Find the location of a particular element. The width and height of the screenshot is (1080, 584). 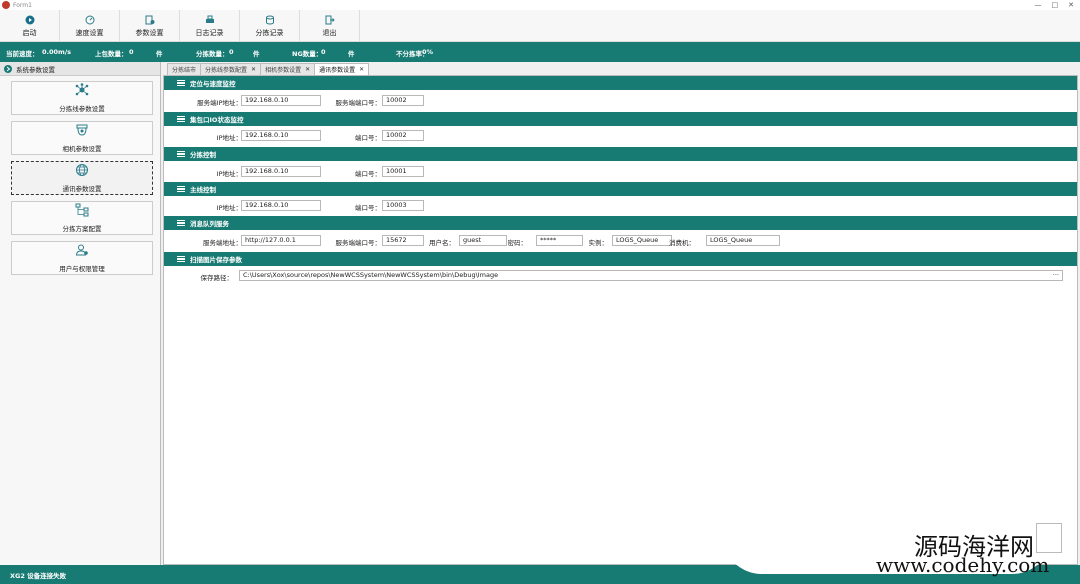

sidebar-item-label: 分拣线参数设置 is located at coordinates (82, 109).